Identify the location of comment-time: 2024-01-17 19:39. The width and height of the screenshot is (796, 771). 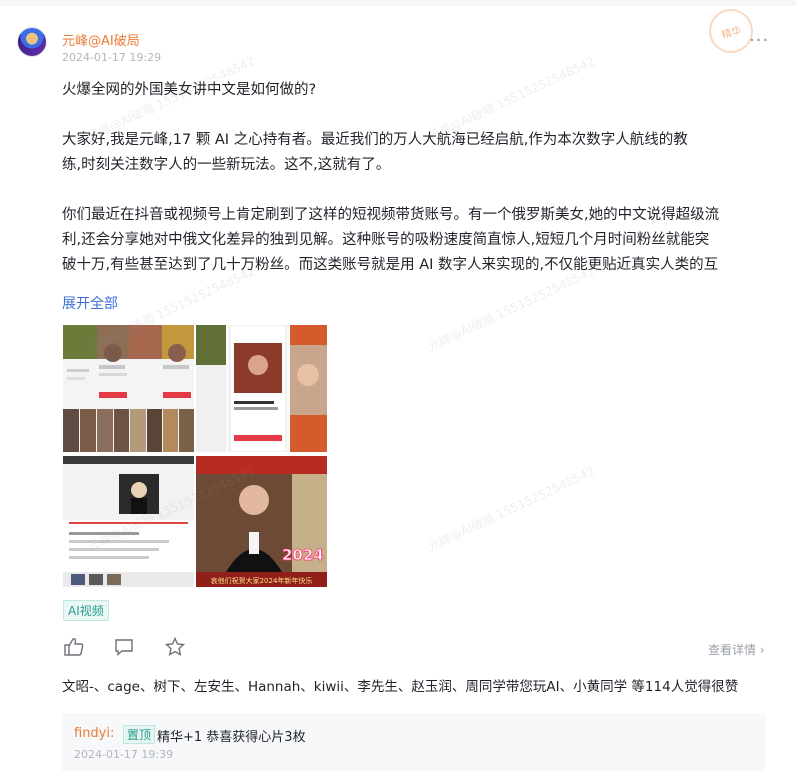
(124, 754).